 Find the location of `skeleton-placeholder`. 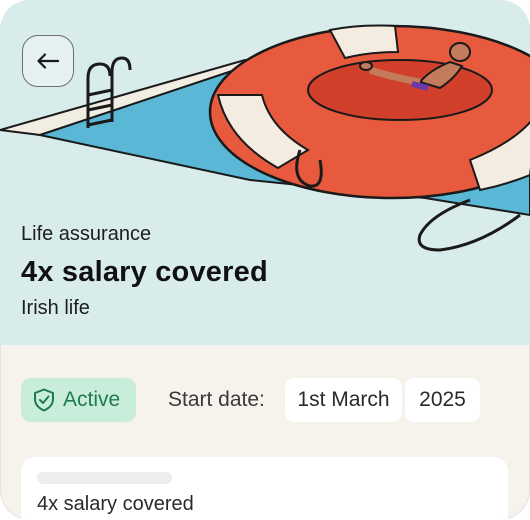

skeleton-placeholder is located at coordinates (104, 478).